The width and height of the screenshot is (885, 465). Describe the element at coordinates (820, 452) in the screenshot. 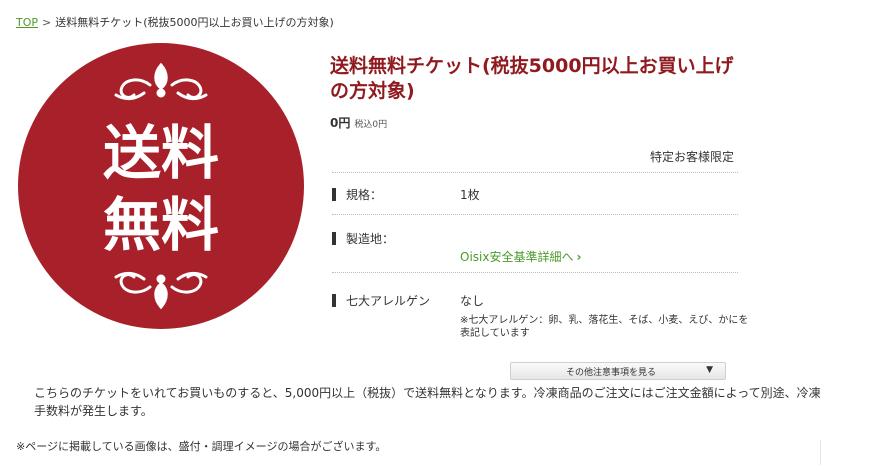

I see `divider-line` at that location.